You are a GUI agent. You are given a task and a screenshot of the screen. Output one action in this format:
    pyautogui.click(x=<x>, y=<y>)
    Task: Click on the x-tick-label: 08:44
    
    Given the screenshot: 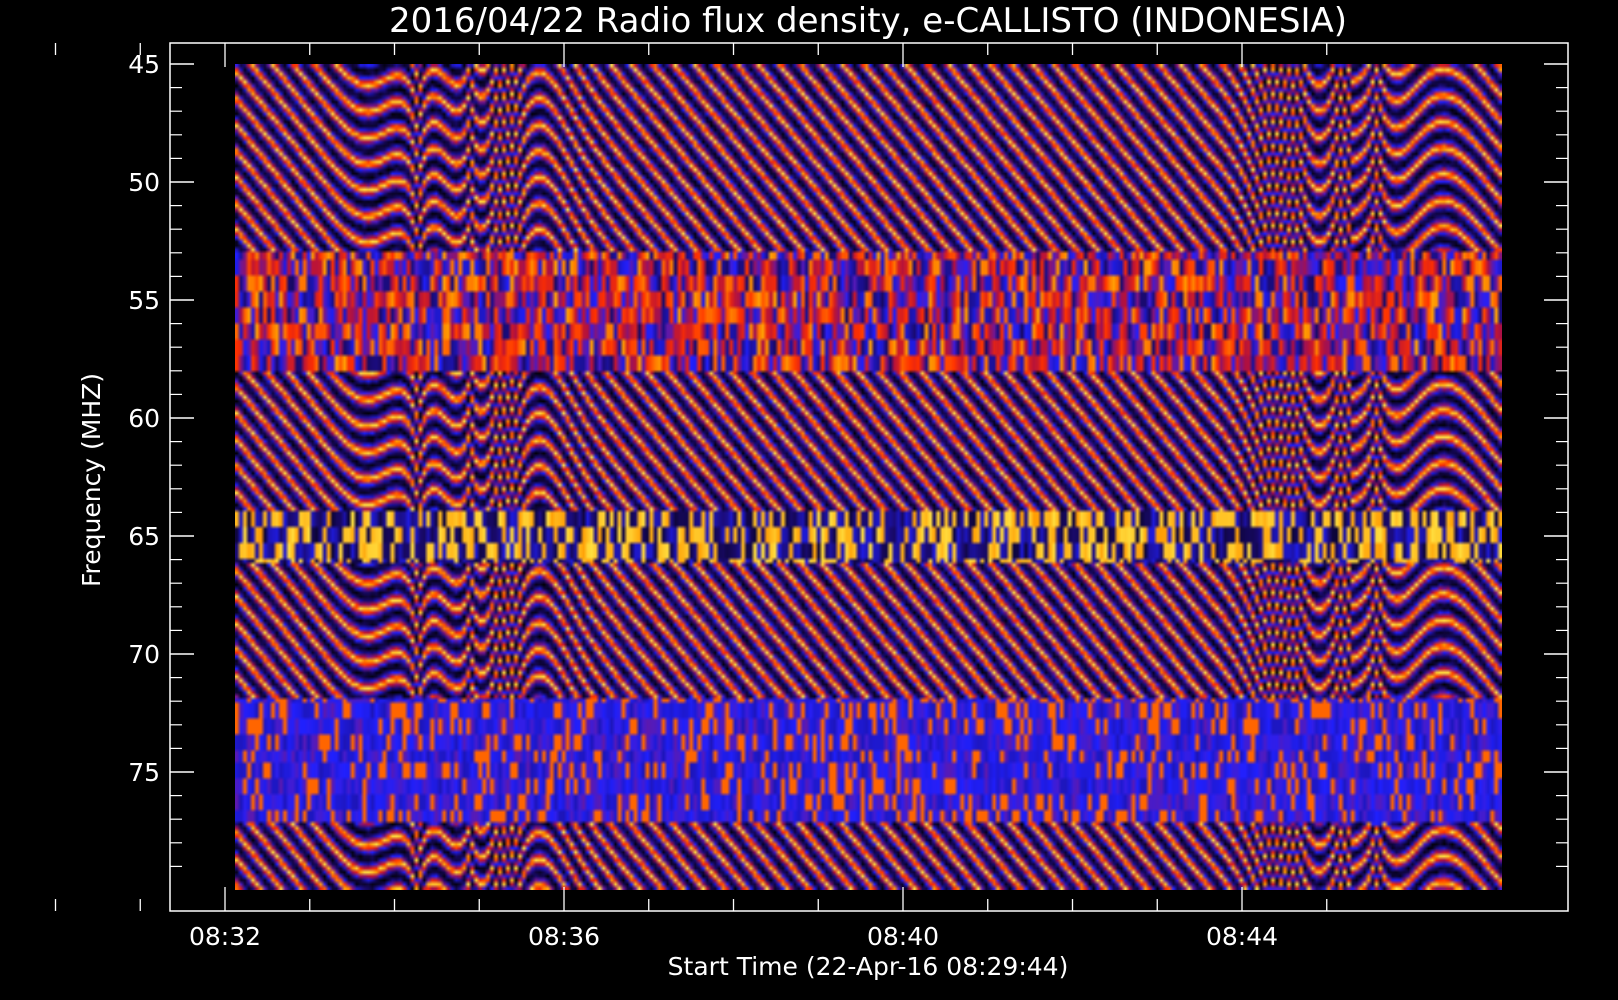 What is the action you would take?
    pyautogui.click(x=1242, y=936)
    